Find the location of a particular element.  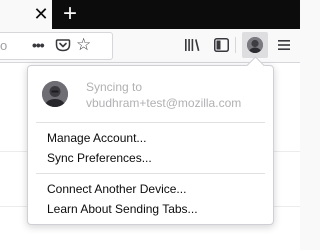

library-icon is located at coordinates (192, 47).